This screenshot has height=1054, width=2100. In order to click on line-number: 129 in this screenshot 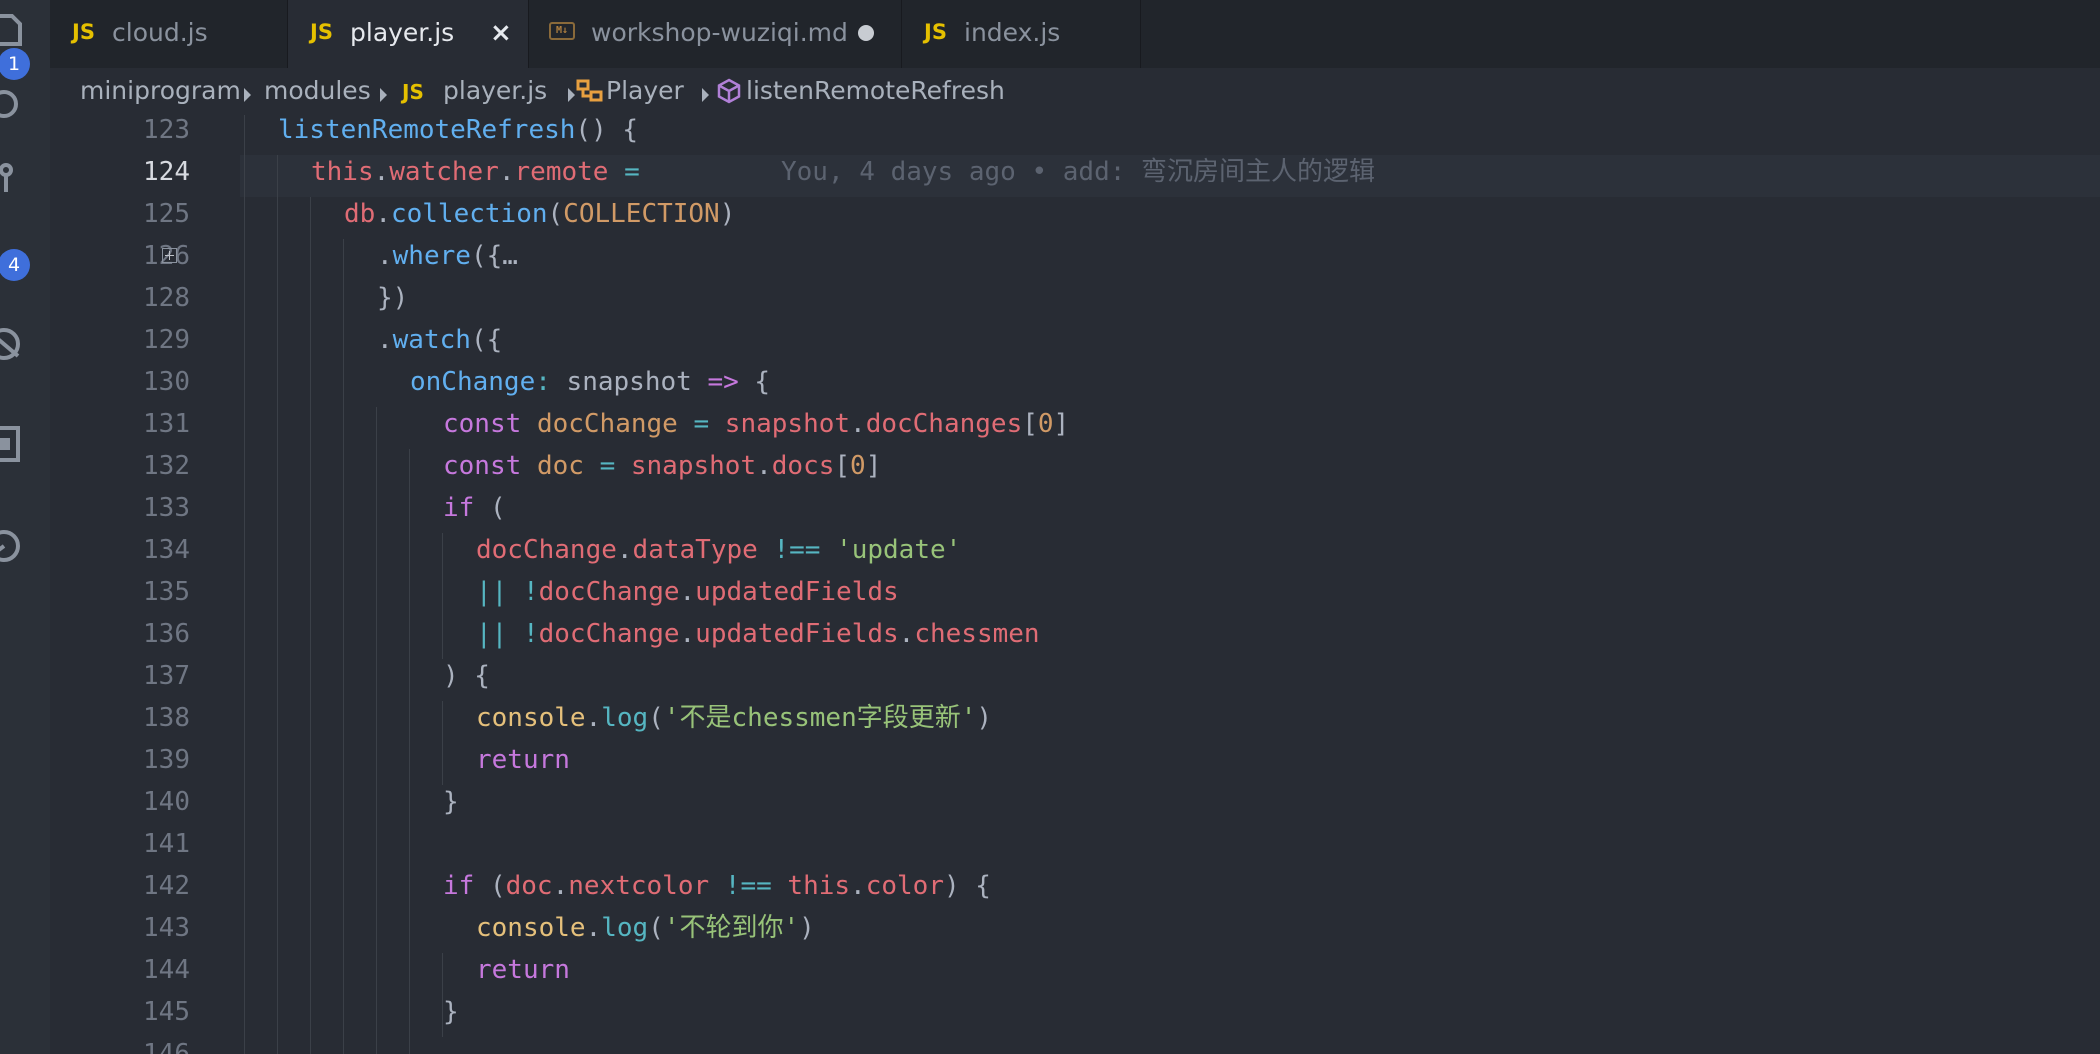, I will do `click(166, 340)`.